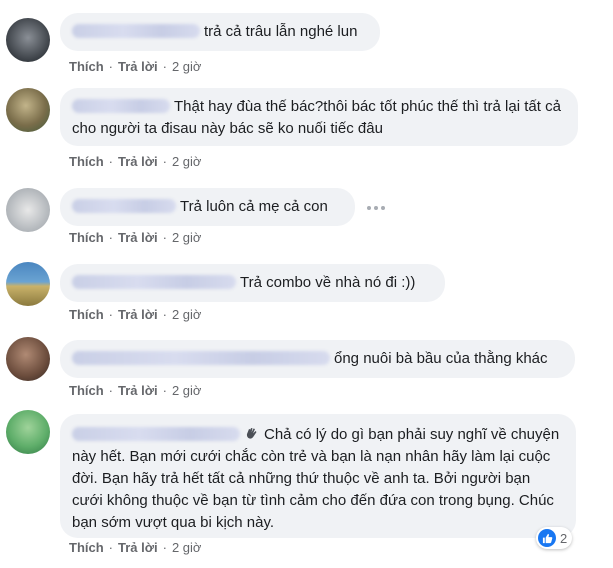 The width and height of the screenshot is (613, 568). What do you see at coordinates (564, 538) in the screenshot?
I see `reaction-count: 2` at bounding box center [564, 538].